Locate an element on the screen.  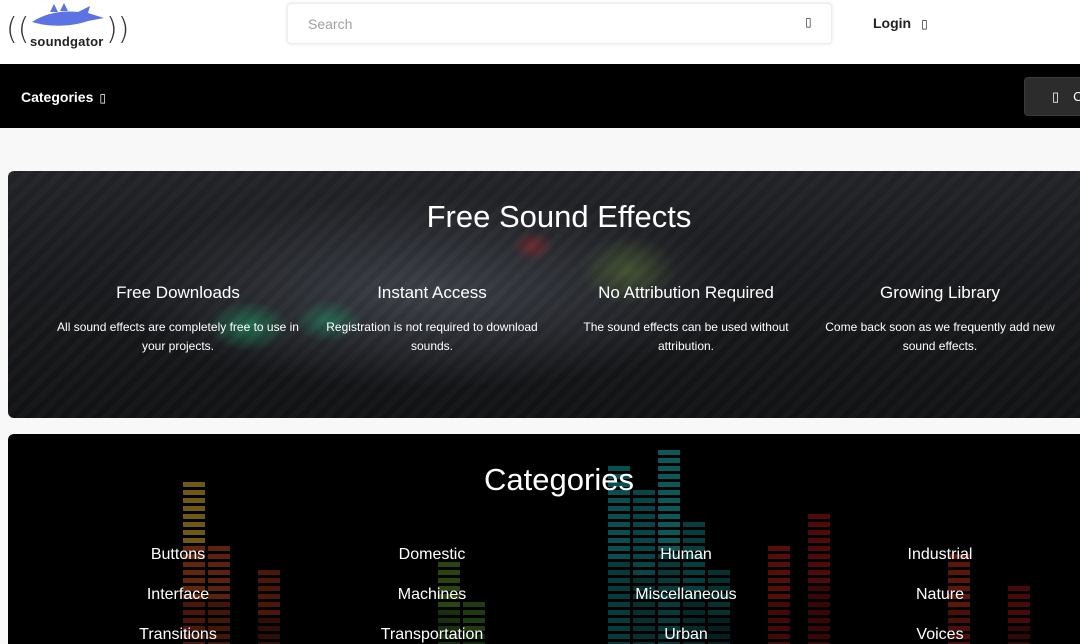
category-link: Interface is located at coordinates (178, 595).